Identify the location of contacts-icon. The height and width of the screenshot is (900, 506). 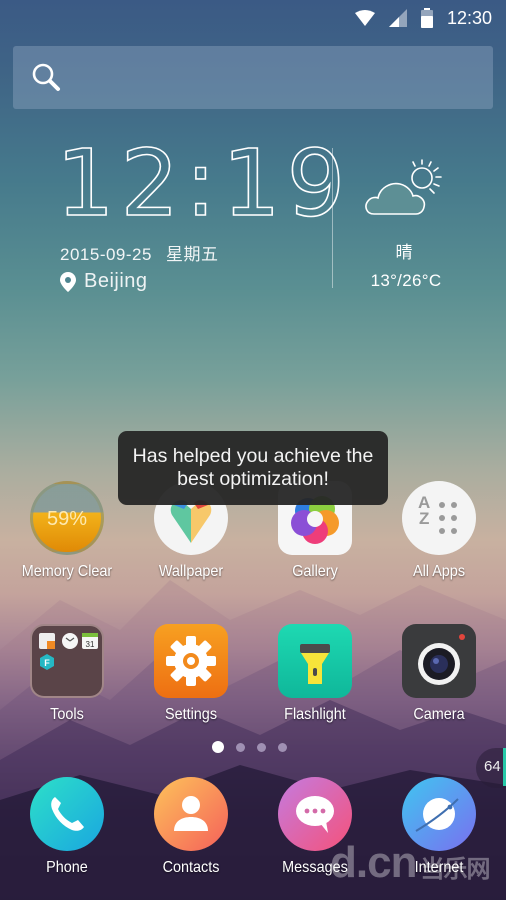
(191, 814).